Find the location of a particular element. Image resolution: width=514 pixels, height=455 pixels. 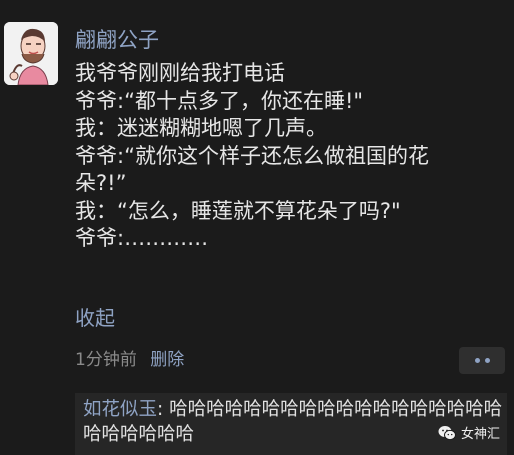

cartoon-character-avatar-icon is located at coordinates (31, 53).